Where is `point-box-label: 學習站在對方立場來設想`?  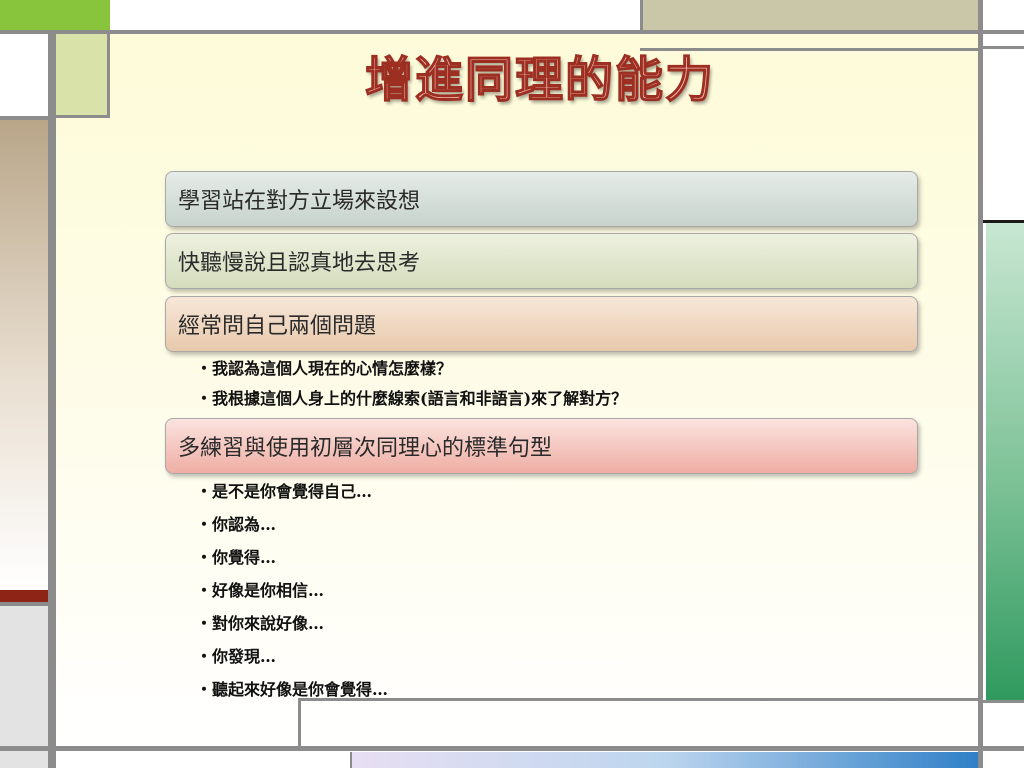
point-box-label: 學習站在對方立場來設想 is located at coordinates (299, 201).